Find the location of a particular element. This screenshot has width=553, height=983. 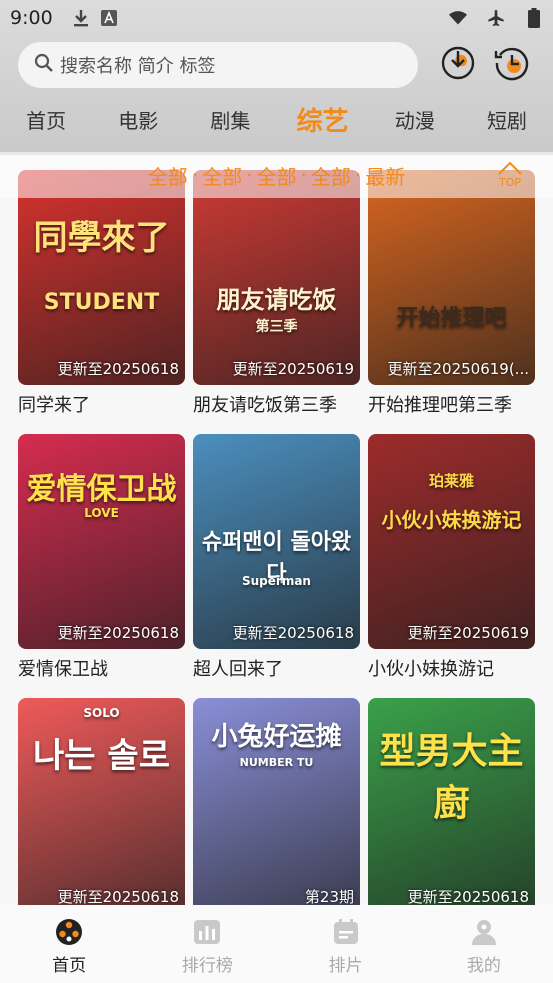

nav-home: 首页 is located at coordinates (69, 944).